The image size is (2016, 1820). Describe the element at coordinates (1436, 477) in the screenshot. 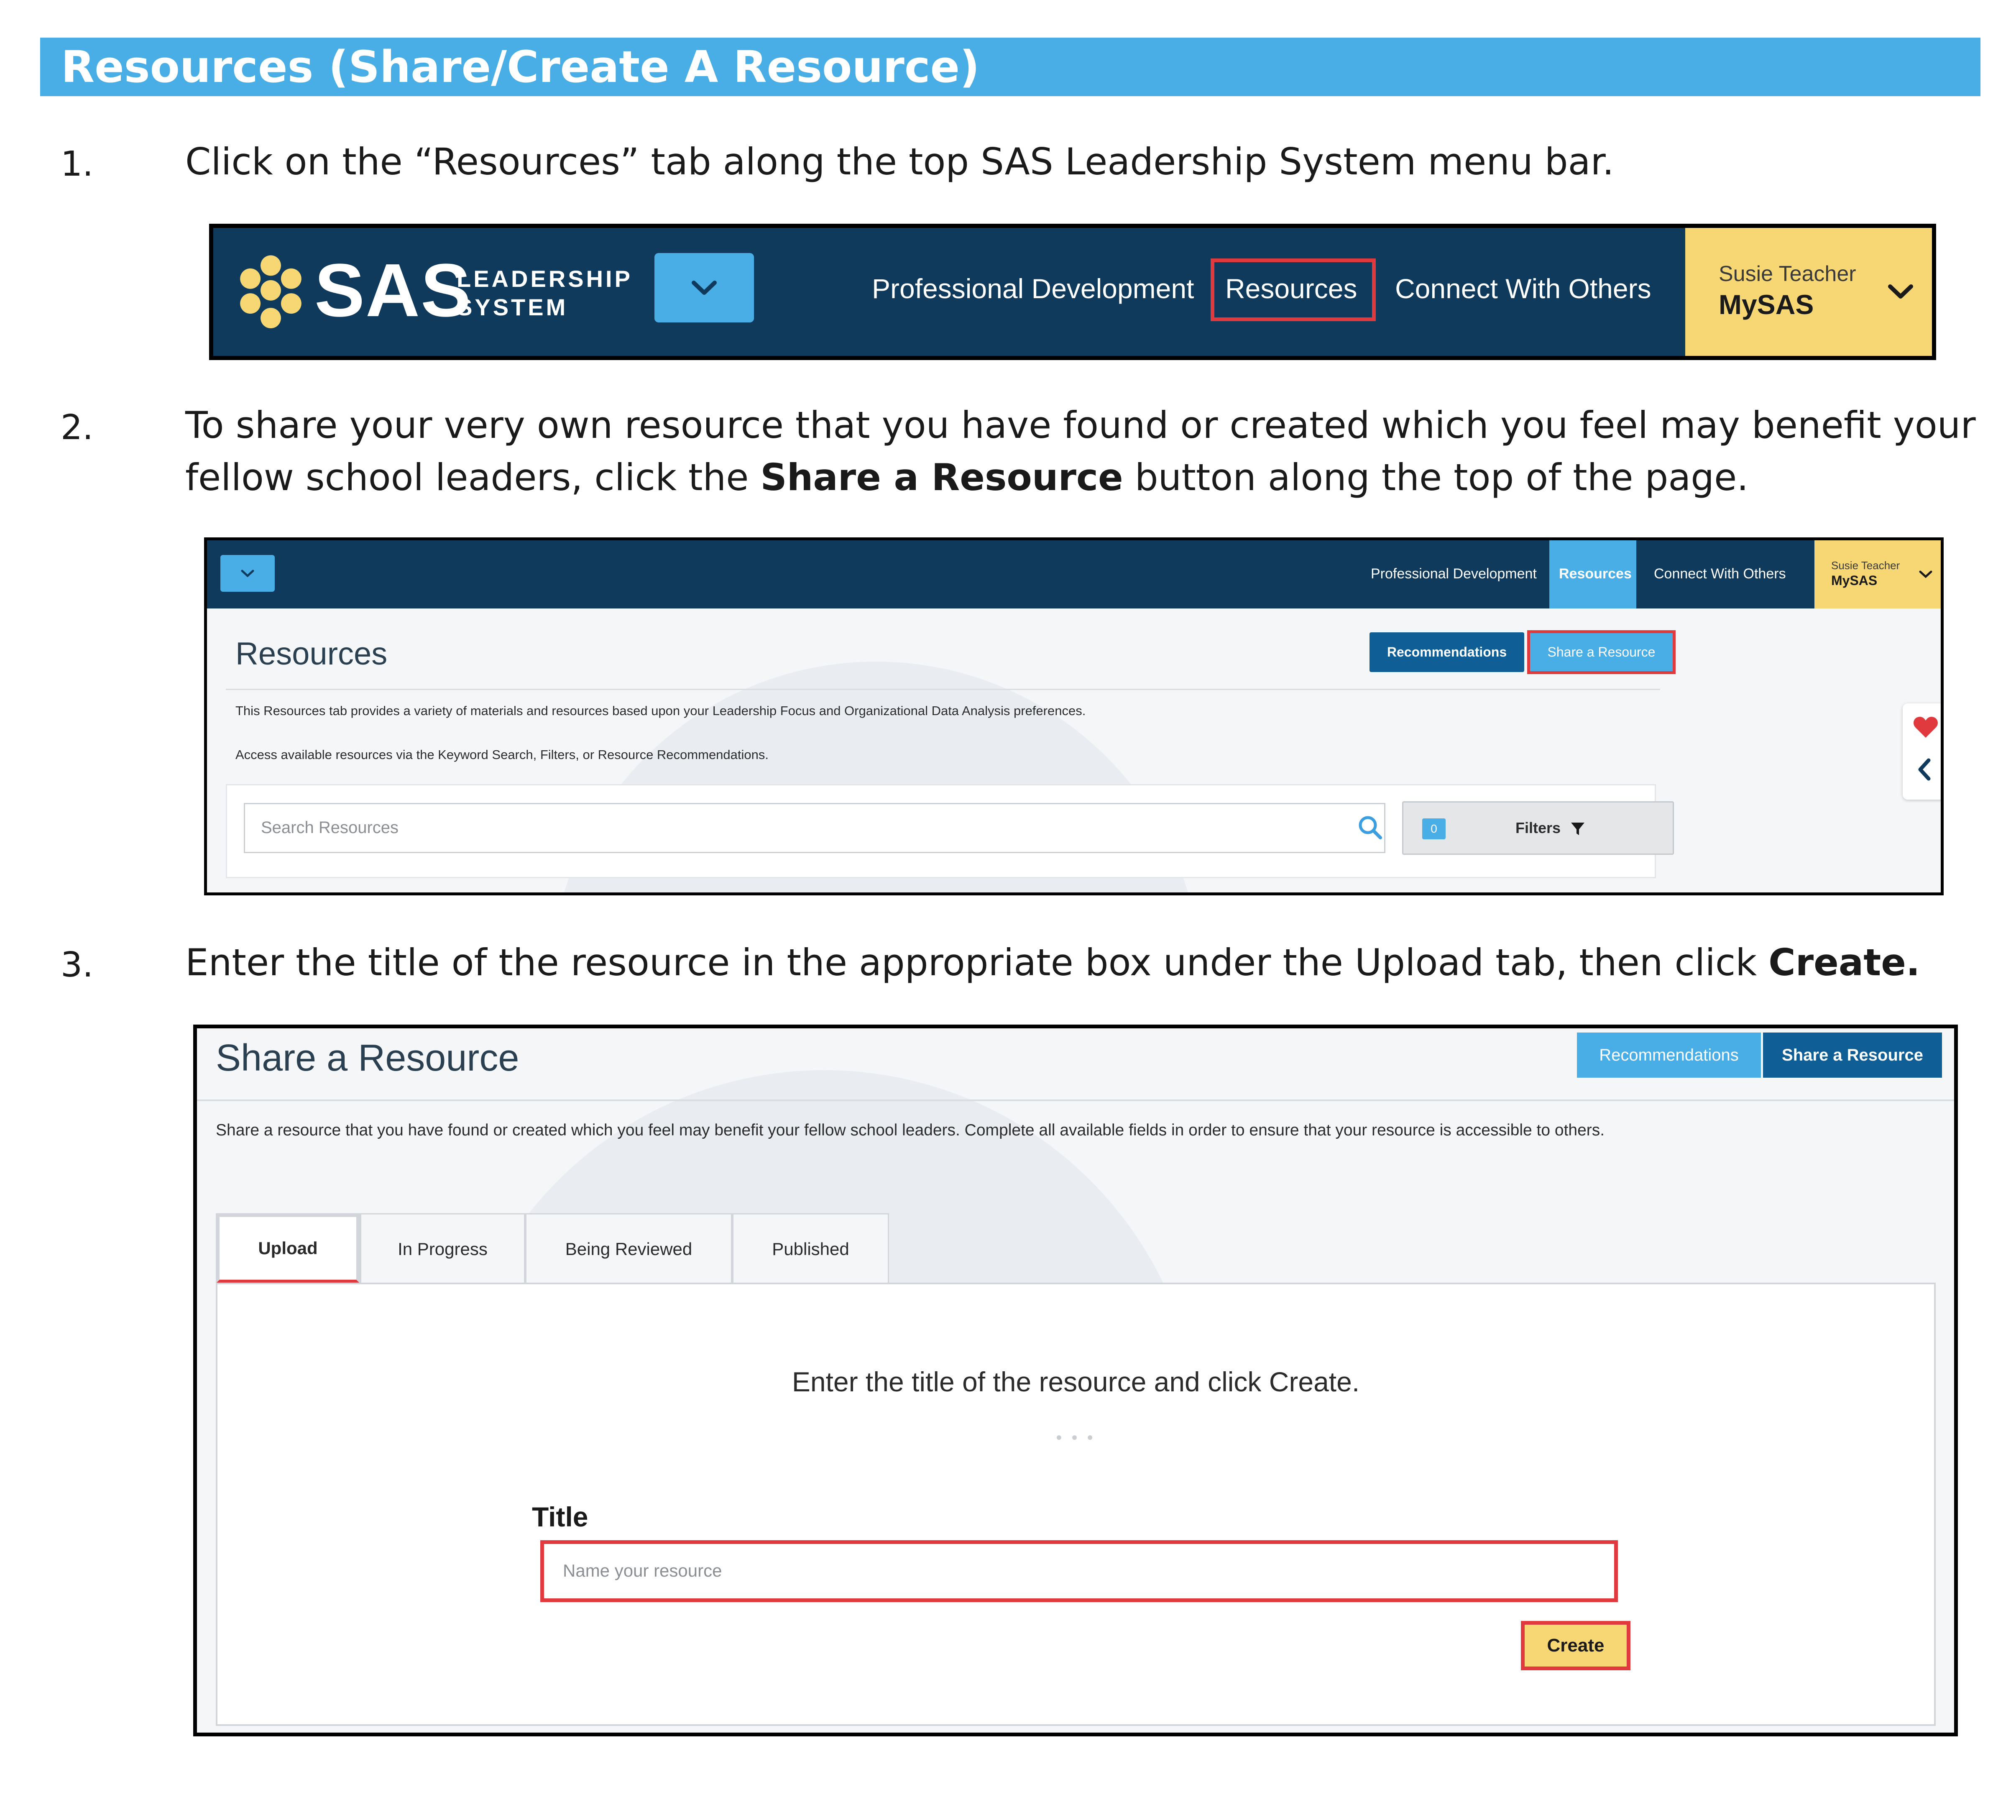

I see `step-text-part: button along the top of the page.` at that location.